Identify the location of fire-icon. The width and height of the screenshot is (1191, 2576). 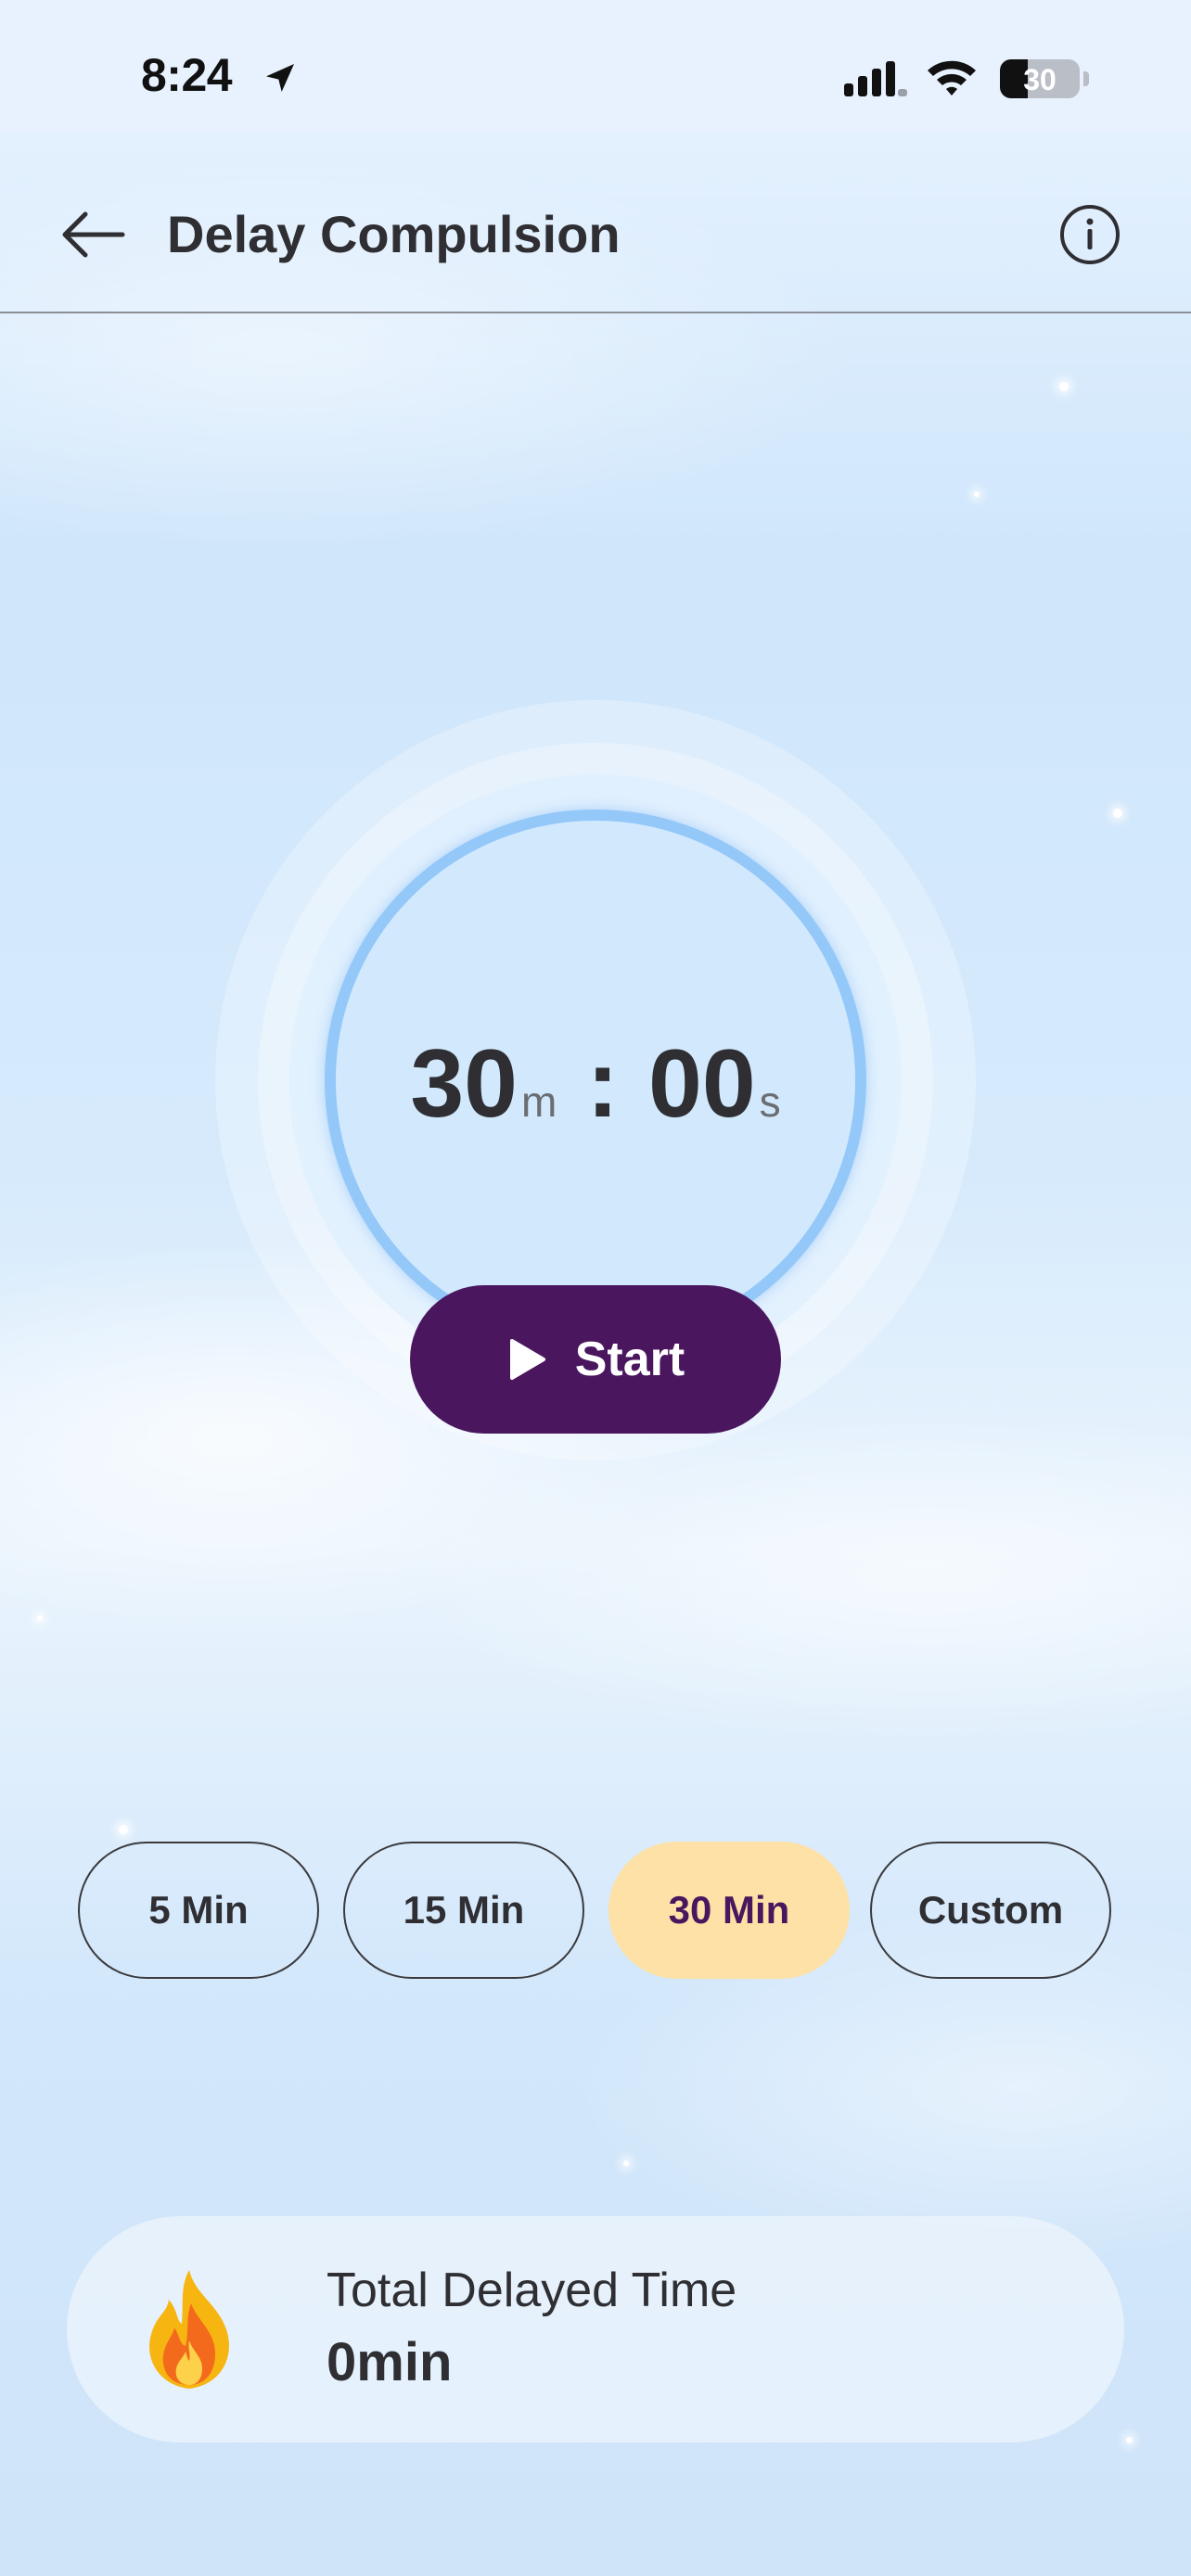
(189, 2329).